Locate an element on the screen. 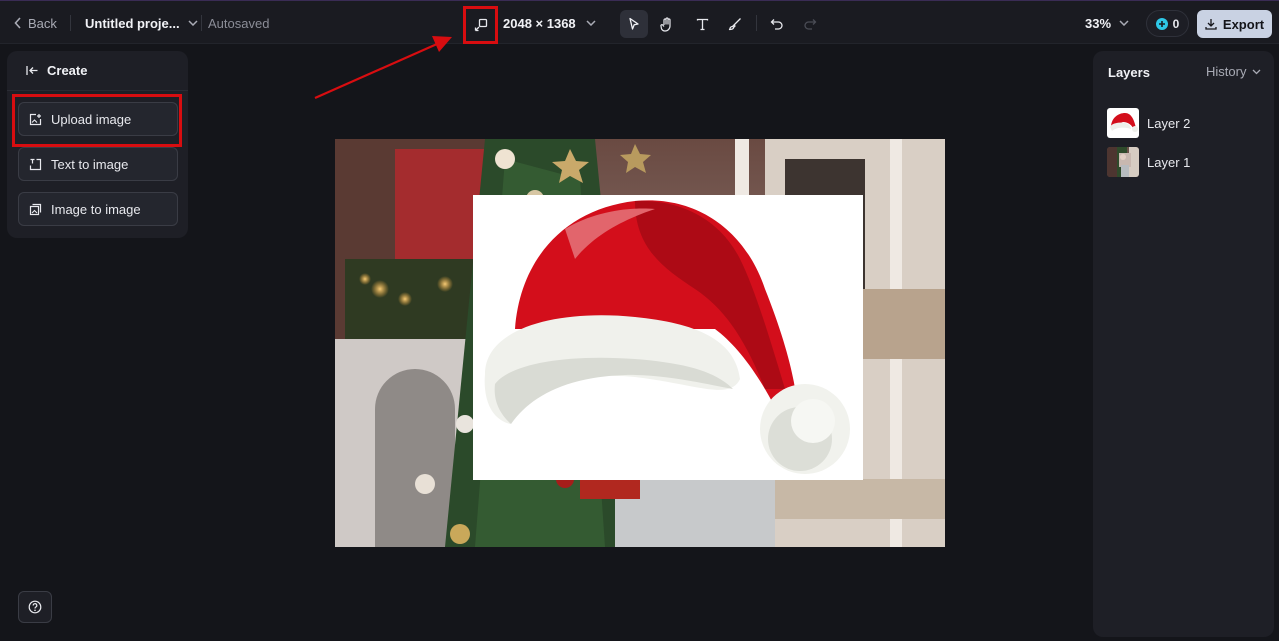 The image size is (1279, 641). text-to-image-button: Text to image is located at coordinates (98, 164).